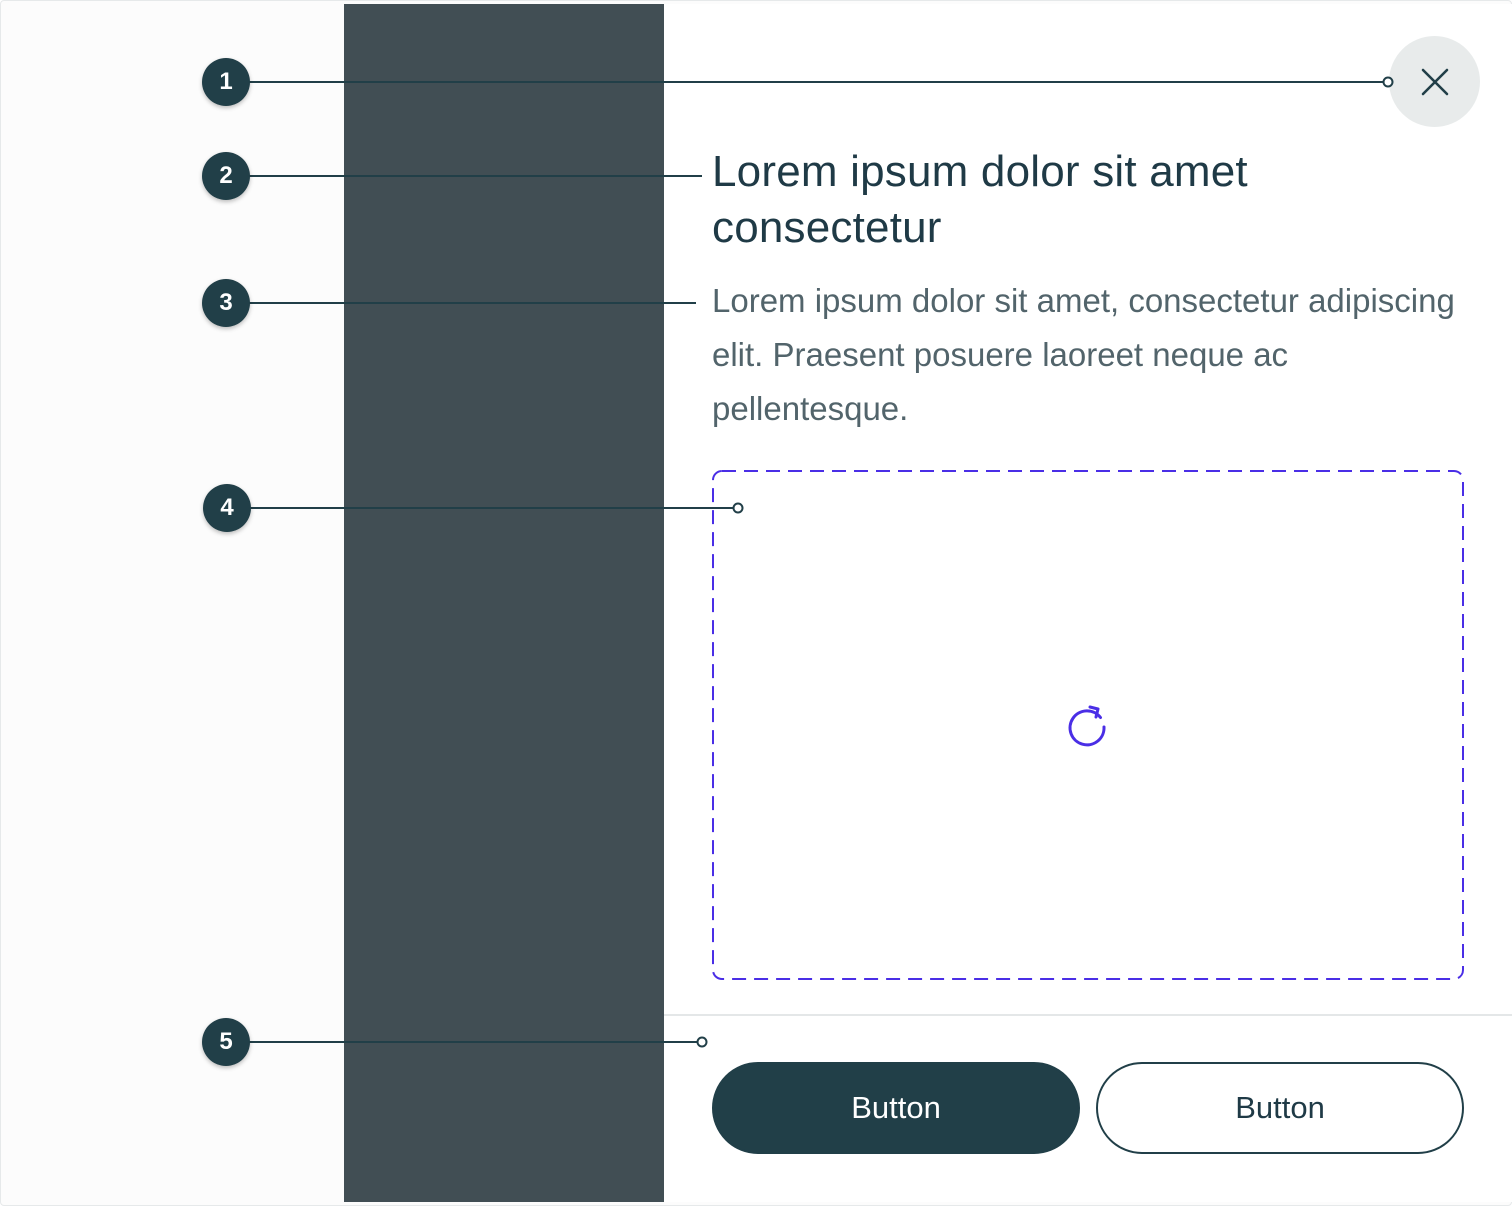  Describe the element at coordinates (896, 1108) in the screenshot. I see `primary-button: Button` at that location.